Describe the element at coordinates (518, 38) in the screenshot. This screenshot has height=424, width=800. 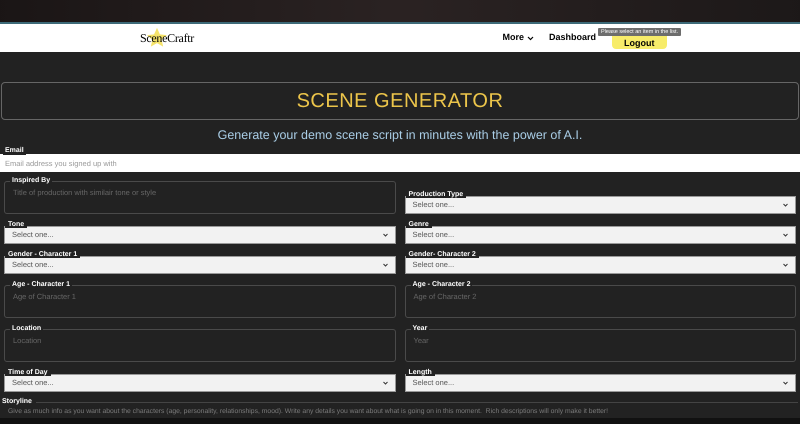
I see `nav-link: More` at that location.